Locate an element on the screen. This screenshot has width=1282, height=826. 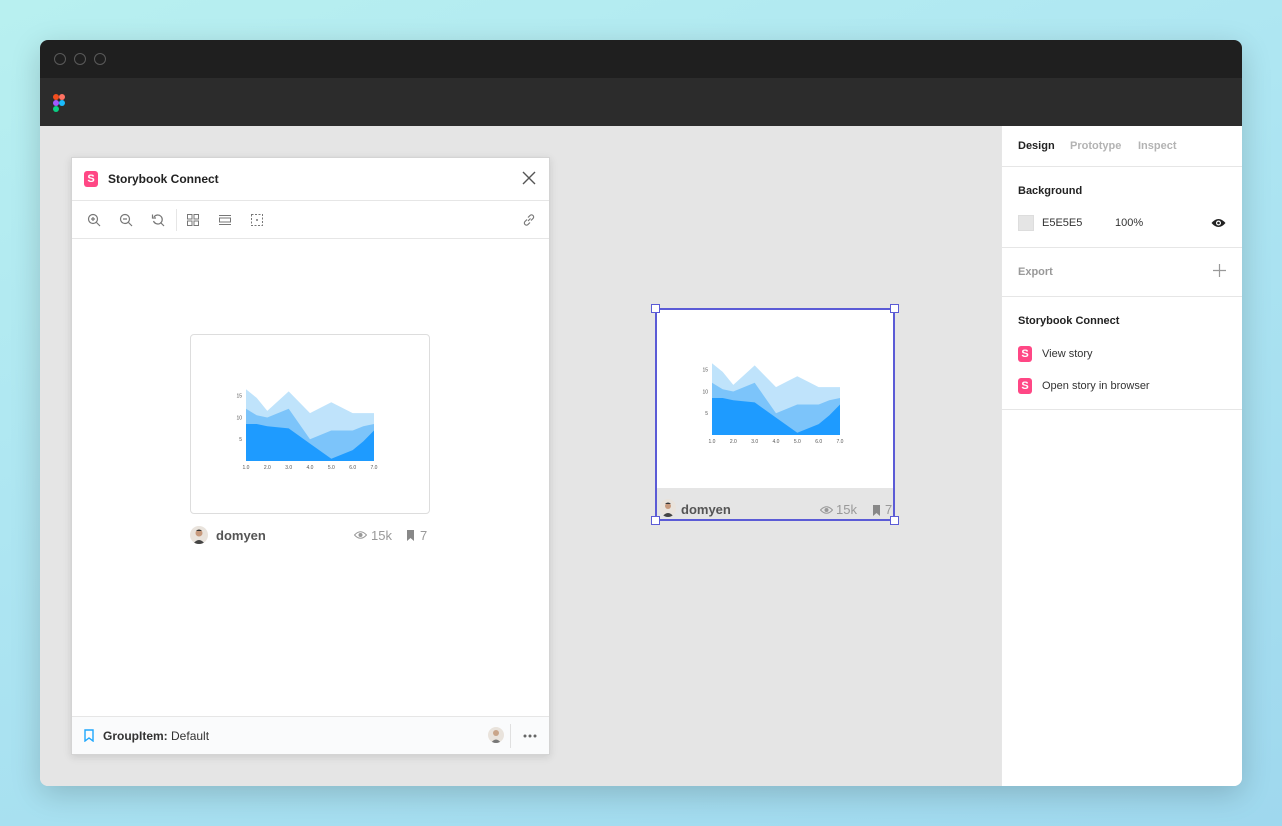
title-bar is located at coordinates (641, 59).